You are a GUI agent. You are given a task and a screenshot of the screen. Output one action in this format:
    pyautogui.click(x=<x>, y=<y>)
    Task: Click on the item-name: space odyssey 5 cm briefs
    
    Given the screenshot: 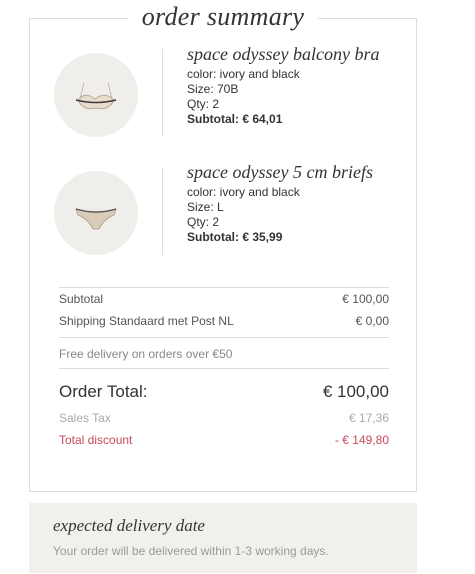 What is the action you would take?
    pyautogui.click(x=301, y=172)
    